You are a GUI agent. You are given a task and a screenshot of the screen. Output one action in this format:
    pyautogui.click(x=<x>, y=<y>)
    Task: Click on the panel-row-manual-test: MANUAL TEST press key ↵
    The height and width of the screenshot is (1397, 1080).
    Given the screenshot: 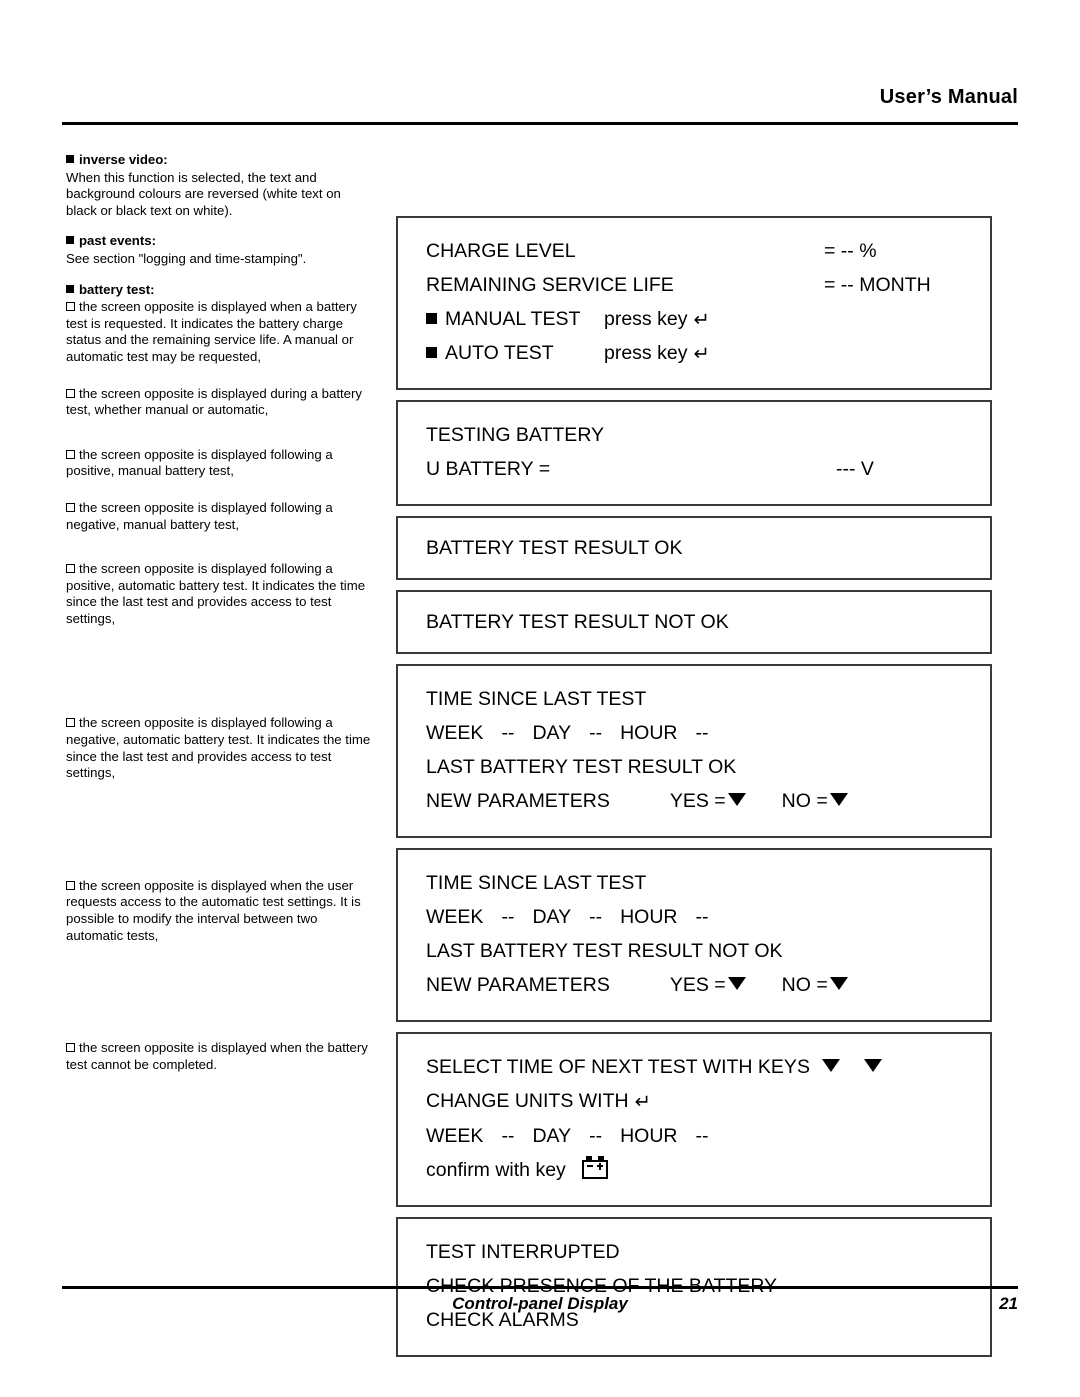 What is the action you would take?
    pyautogui.click(x=694, y=319)
    